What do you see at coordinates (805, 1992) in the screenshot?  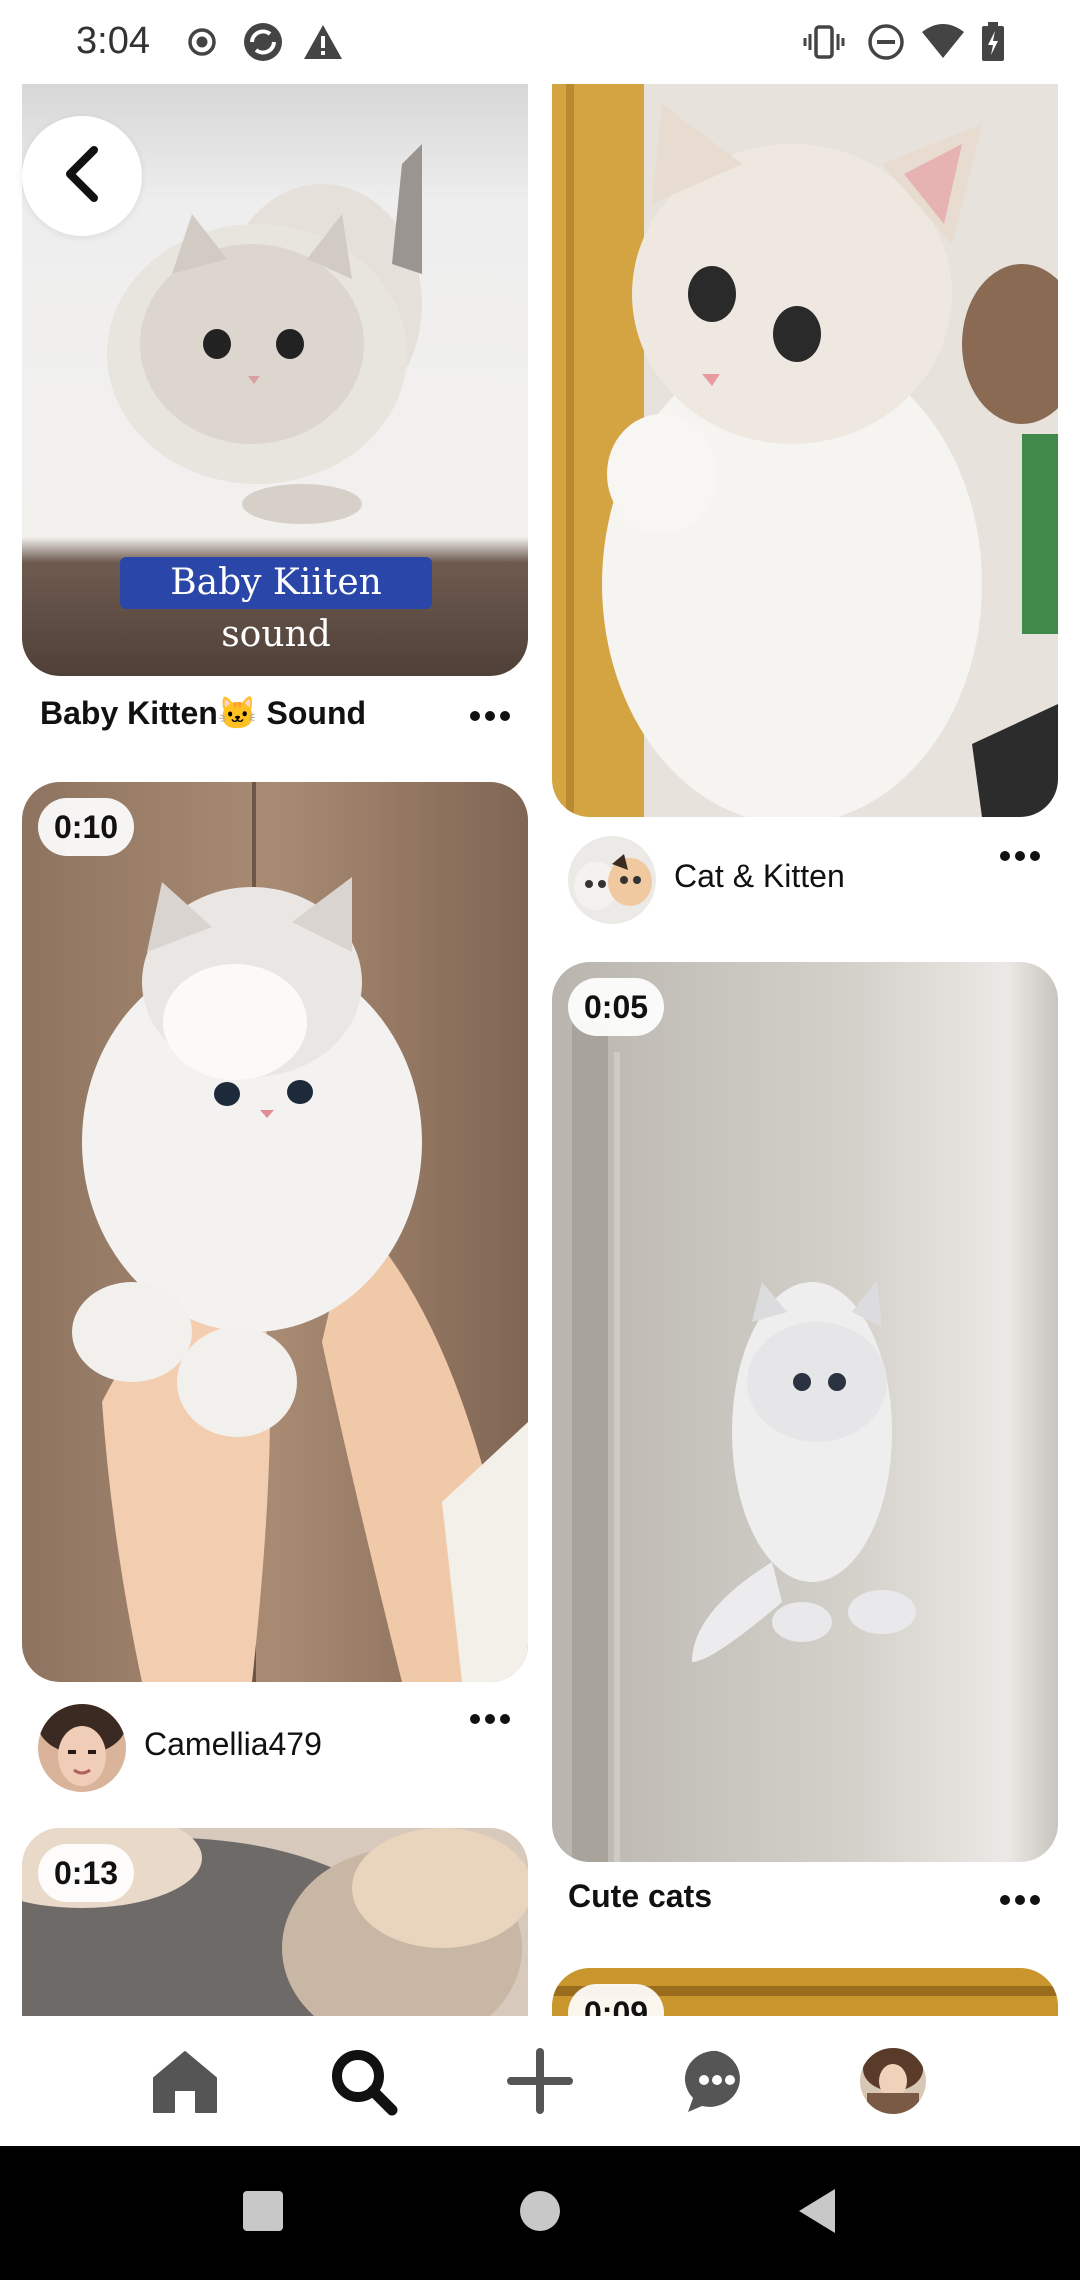 I see `pin-image: 0:09` at bounding box center [805, 1992].